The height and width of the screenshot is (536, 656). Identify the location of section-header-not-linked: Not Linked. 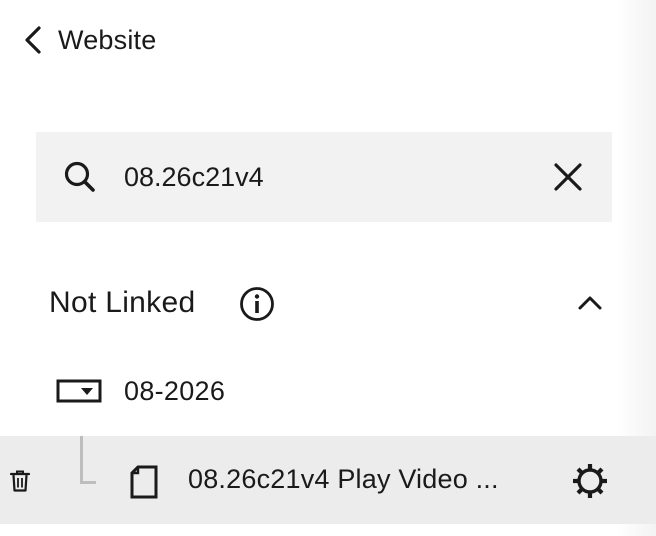
(329, 304).